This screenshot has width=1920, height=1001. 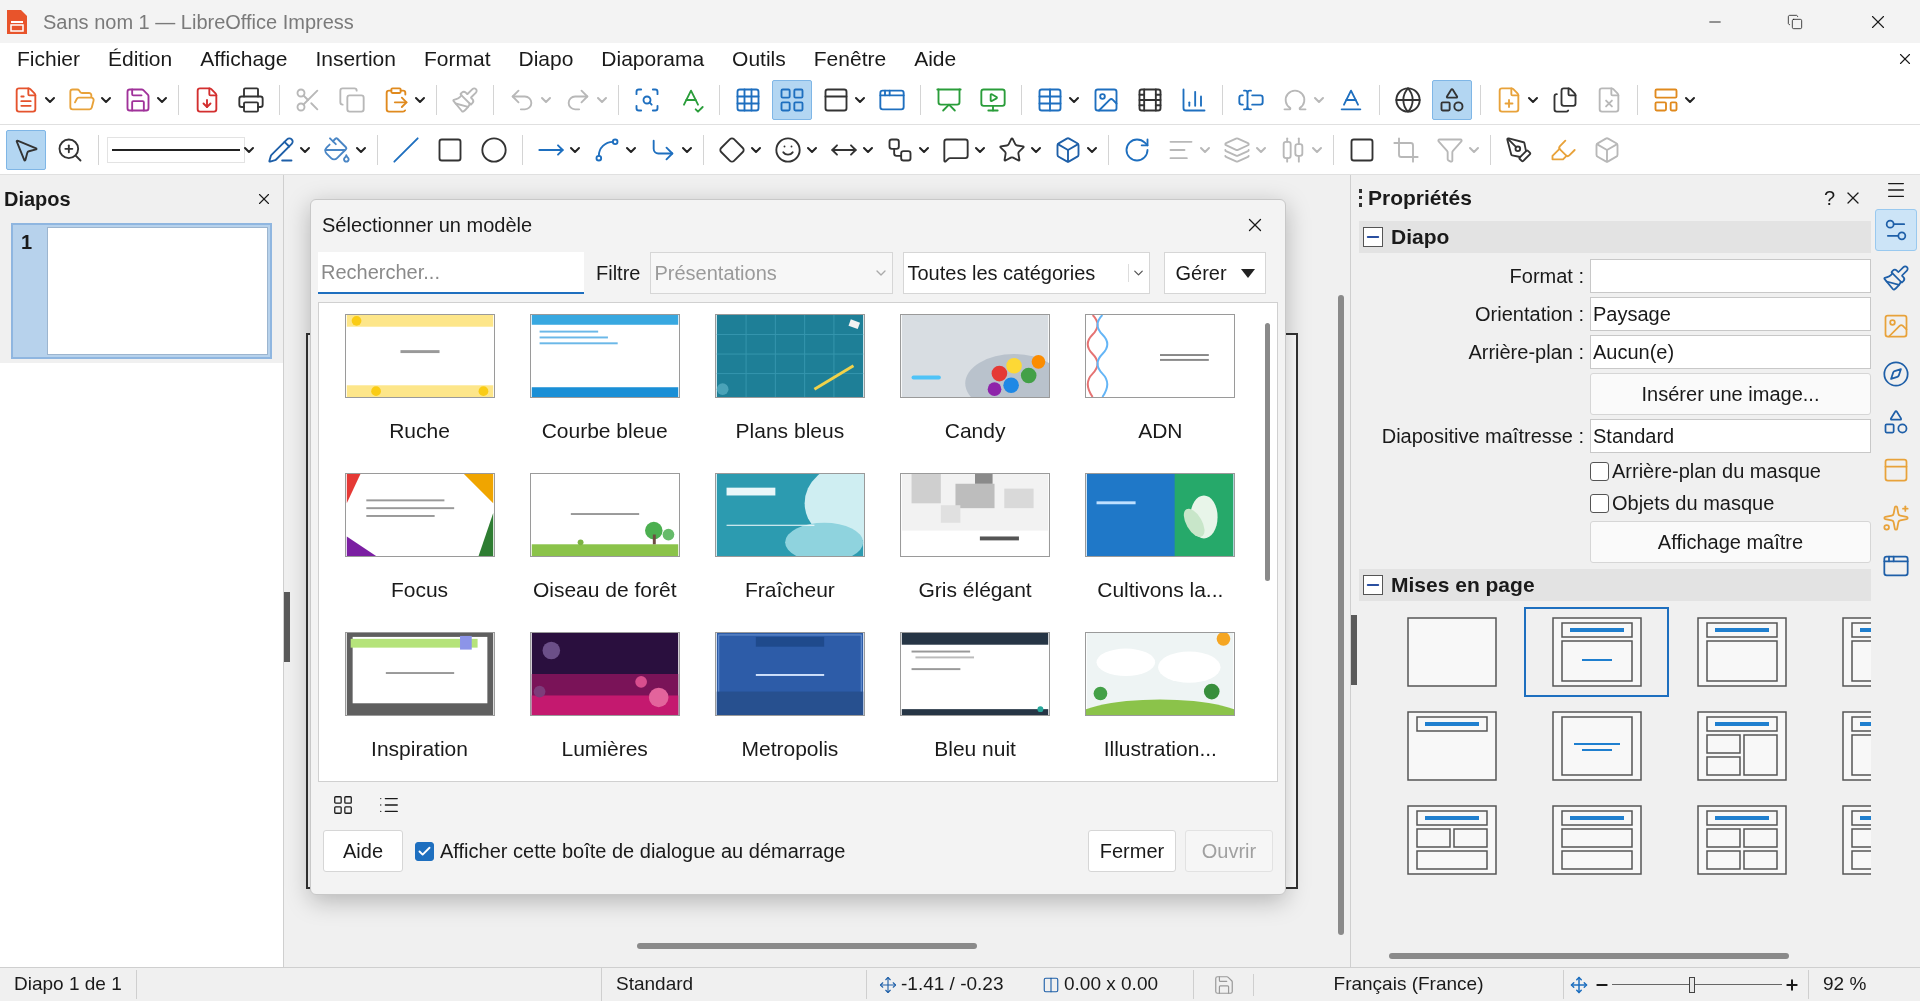 I want to click on panel-title: Propriétés, so click(x=1420, y=198).